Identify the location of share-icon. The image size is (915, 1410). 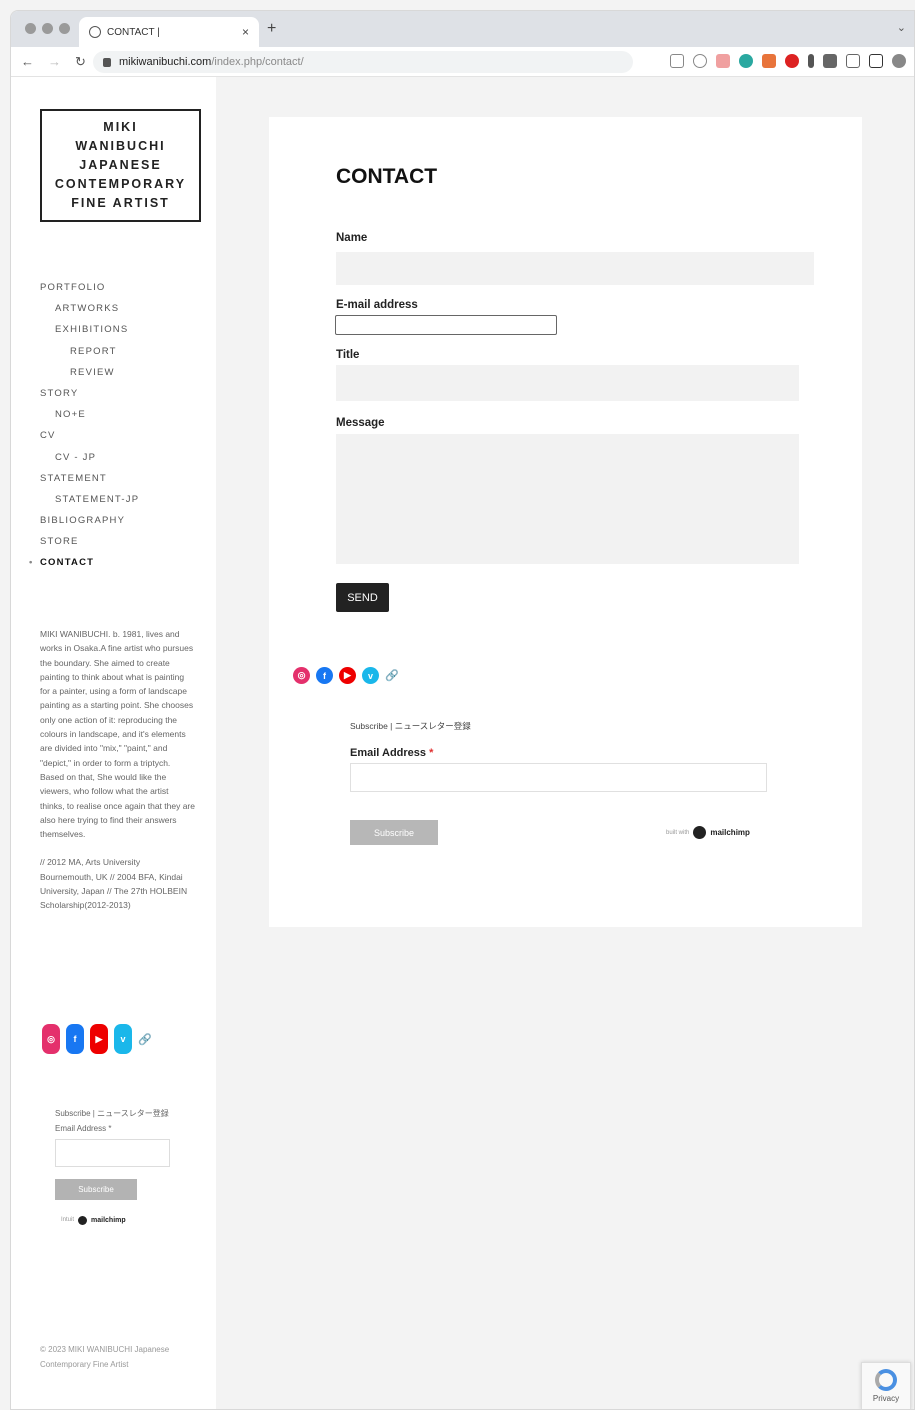
(677, 61).